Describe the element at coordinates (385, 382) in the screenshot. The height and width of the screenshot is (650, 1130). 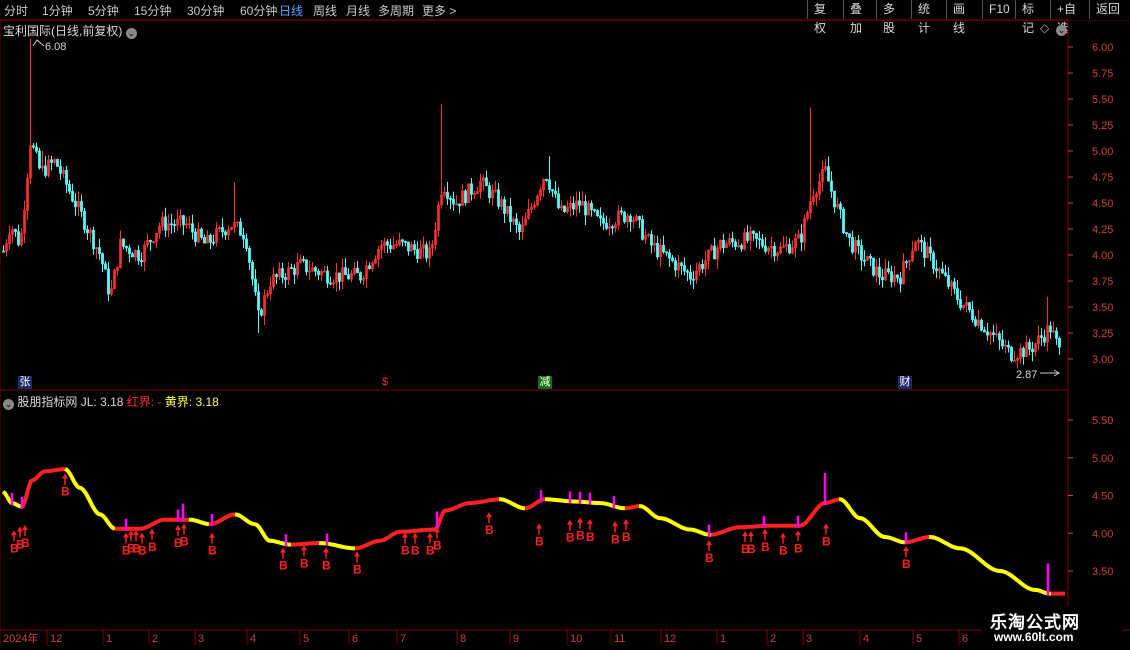
I see `event-marker-dividend: $` at that location.